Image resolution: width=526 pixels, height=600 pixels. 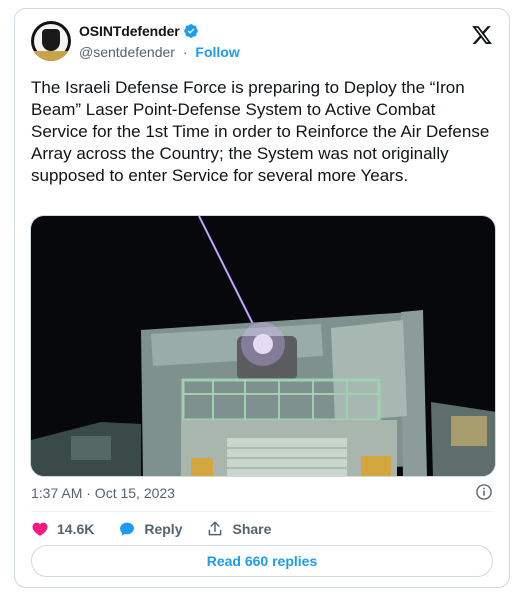 I want to click on reply-button: Reply, so click(x=150, y=529).